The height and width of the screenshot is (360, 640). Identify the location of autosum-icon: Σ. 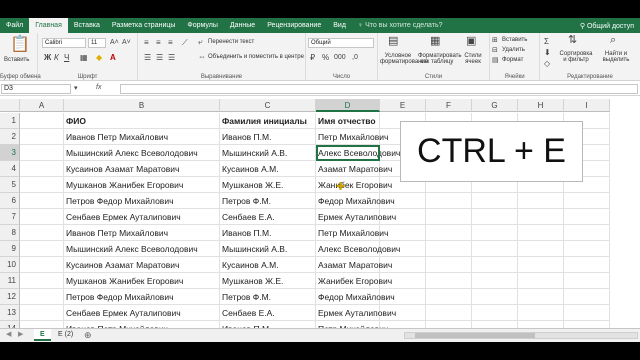
(546, 42).